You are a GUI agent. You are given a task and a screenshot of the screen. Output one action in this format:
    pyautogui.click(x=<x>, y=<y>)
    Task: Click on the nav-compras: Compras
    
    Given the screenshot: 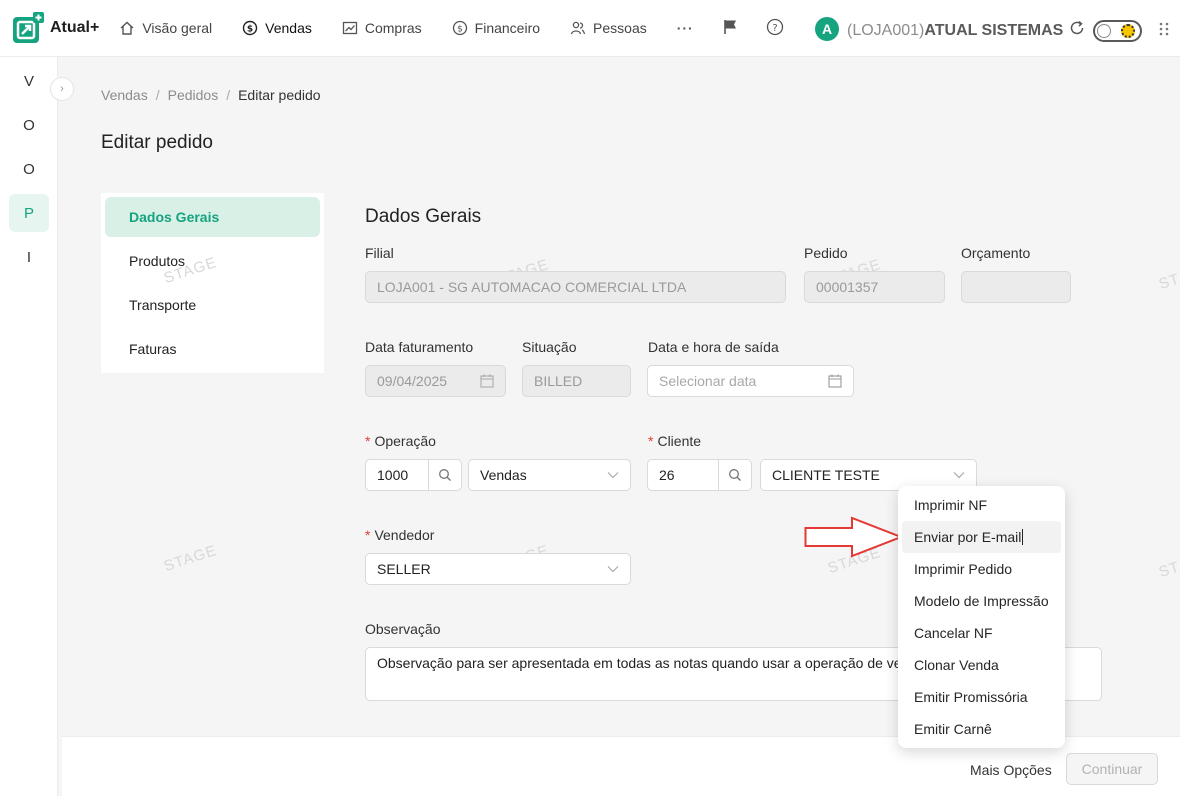 What is the action you would take?
    pyautogui.click(x=382, y=28)
    